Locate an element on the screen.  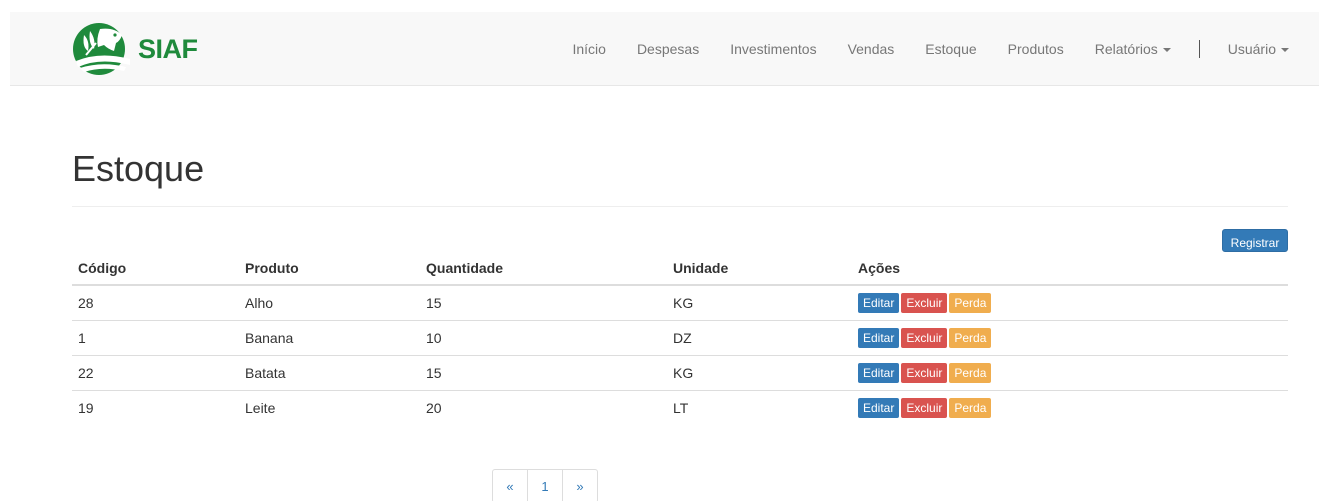
table-row: 22 Batata 15 KG Editar Excluir Perda is located at coordinates (680, 373).